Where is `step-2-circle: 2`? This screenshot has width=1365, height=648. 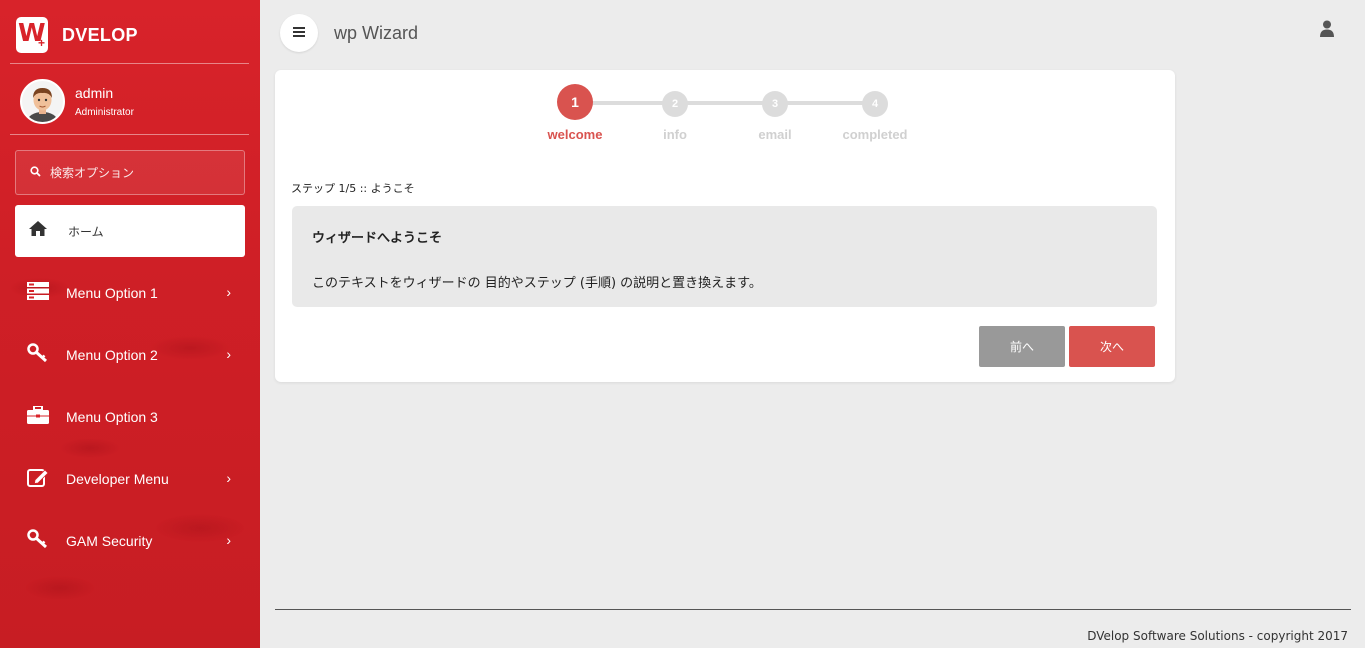 step-2-circle: 2 is located at coordinates (675, 104).